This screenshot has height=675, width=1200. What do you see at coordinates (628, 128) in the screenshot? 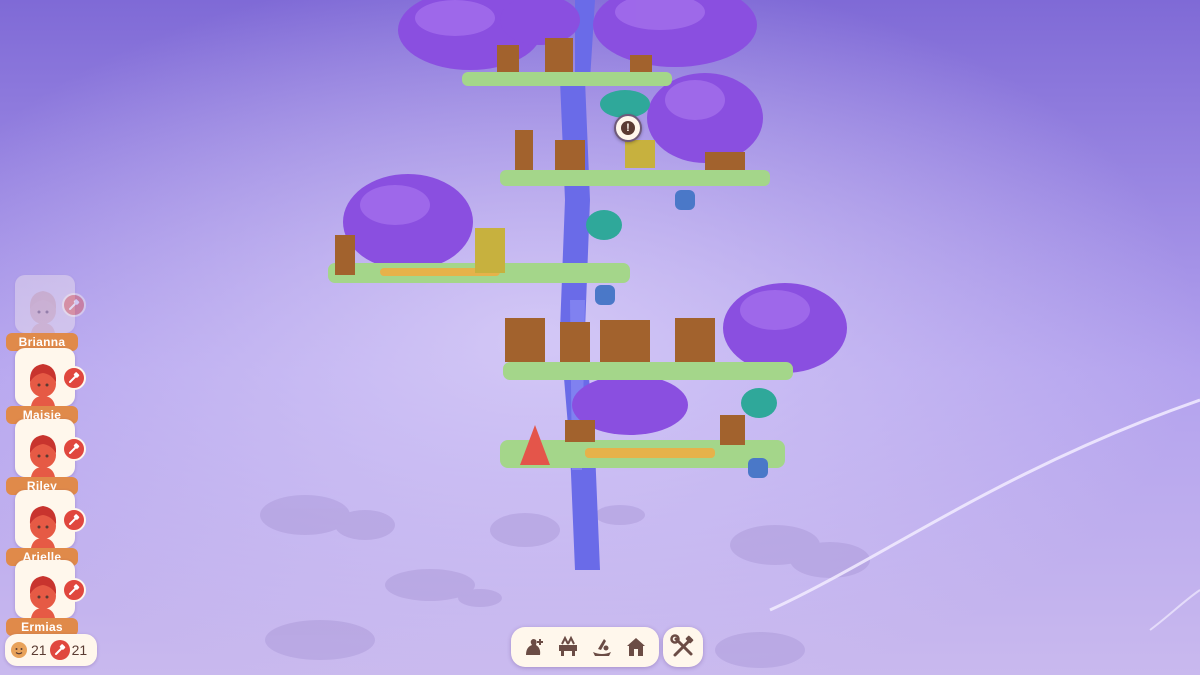
I see `alert-marker-icon: !` at bounding box center [628, 128].